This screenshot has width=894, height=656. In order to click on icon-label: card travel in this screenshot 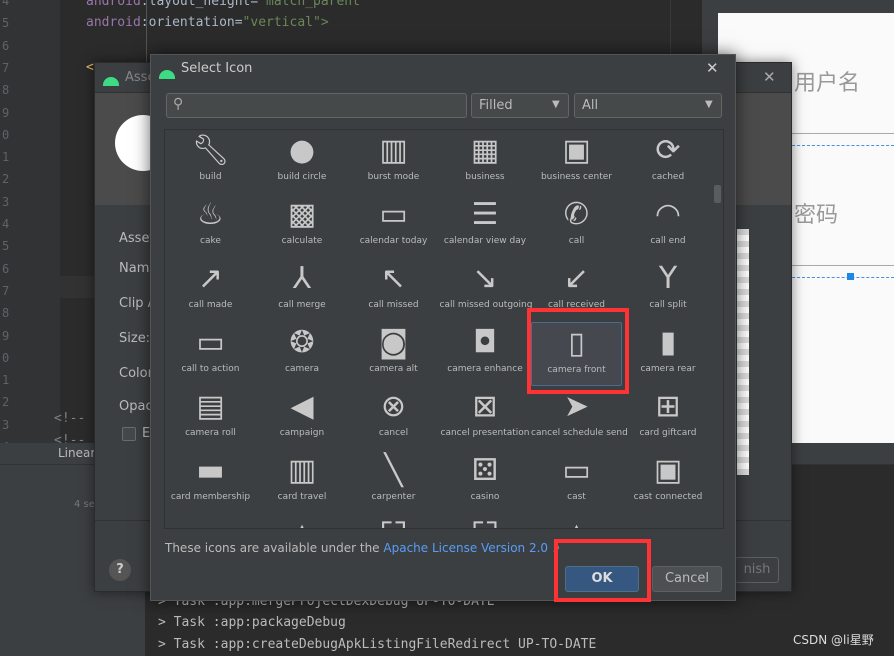, I will do `click(302, 497)`.